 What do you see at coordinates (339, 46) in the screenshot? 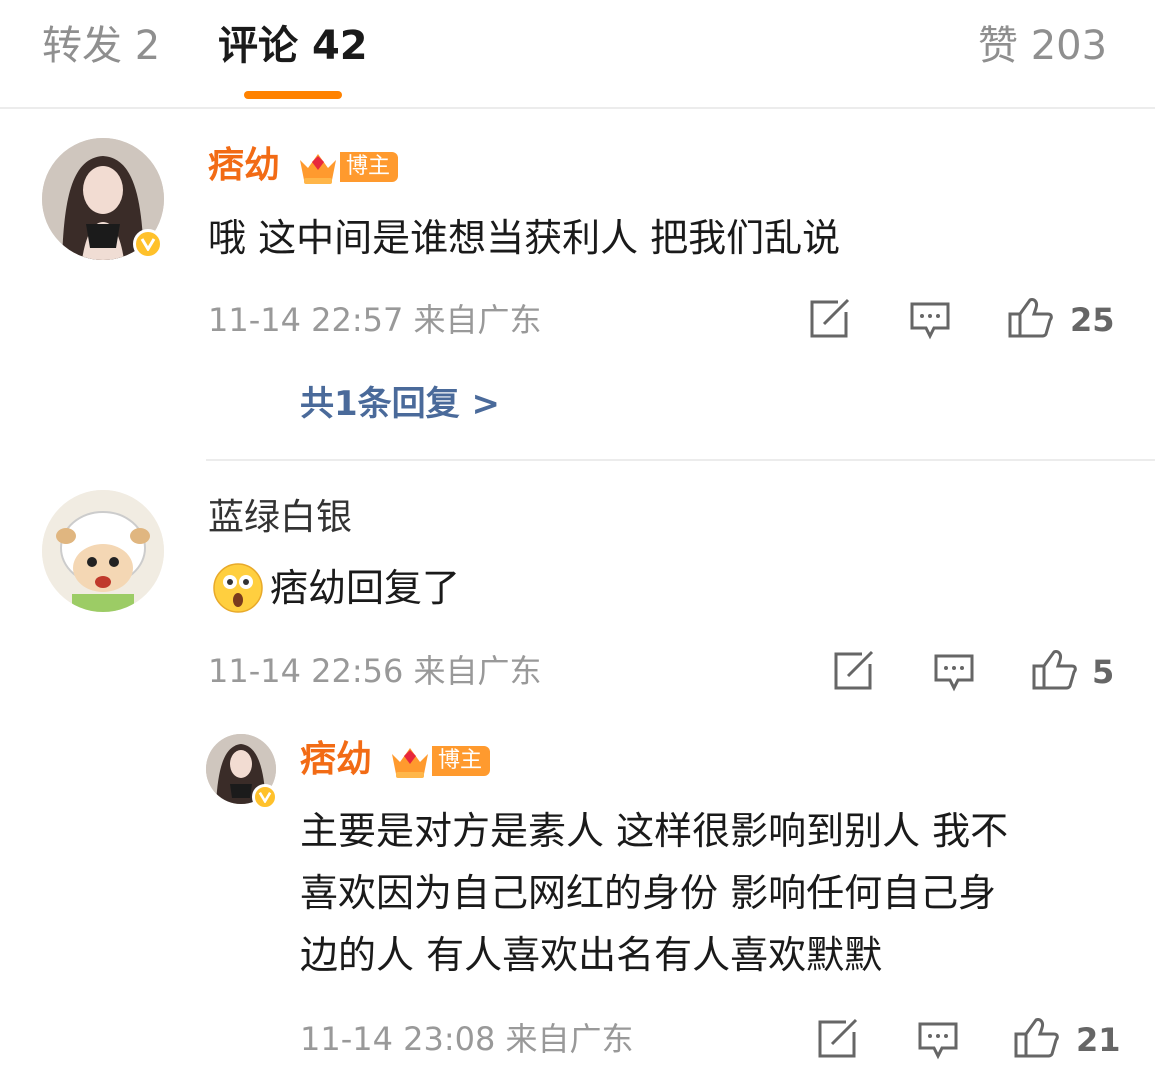
I see `tab-comments-count: 42` at bounding box center [339, 46].